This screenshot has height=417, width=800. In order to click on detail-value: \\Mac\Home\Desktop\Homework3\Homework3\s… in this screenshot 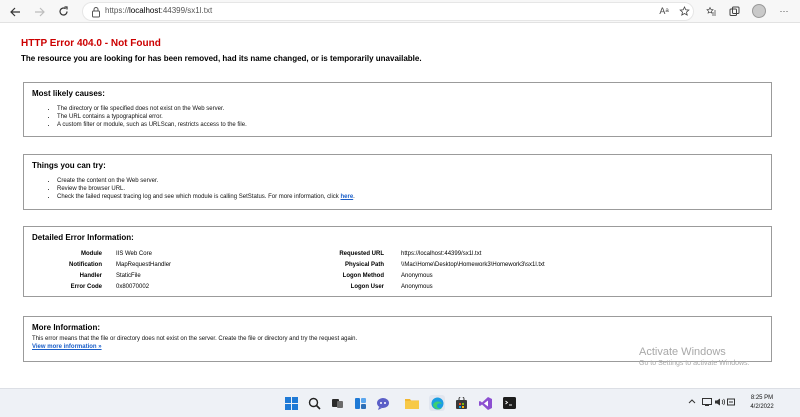, I will do `click(473, 265)`.